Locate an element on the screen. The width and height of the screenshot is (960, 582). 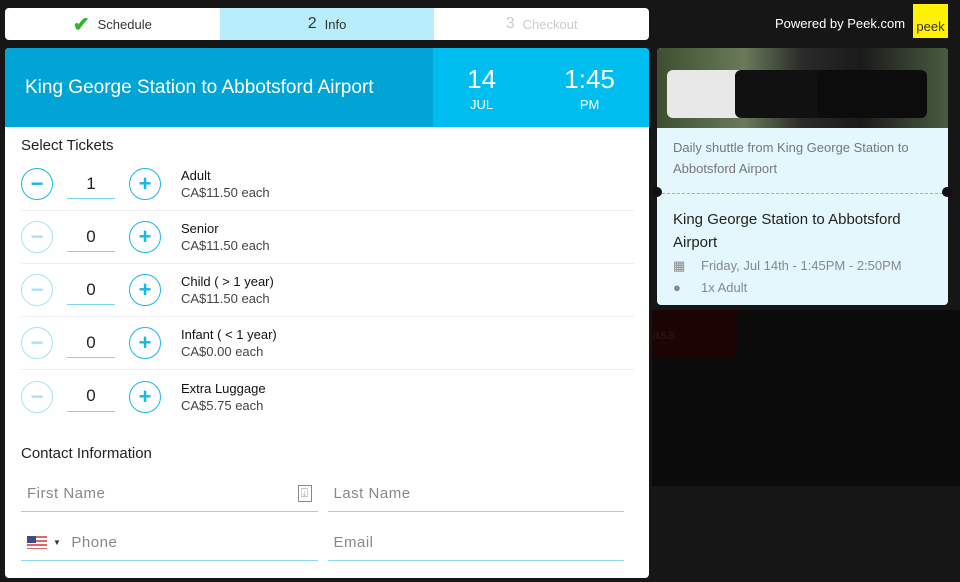
step-checkout: 3 Checkout is located at coordinates (541, 23).